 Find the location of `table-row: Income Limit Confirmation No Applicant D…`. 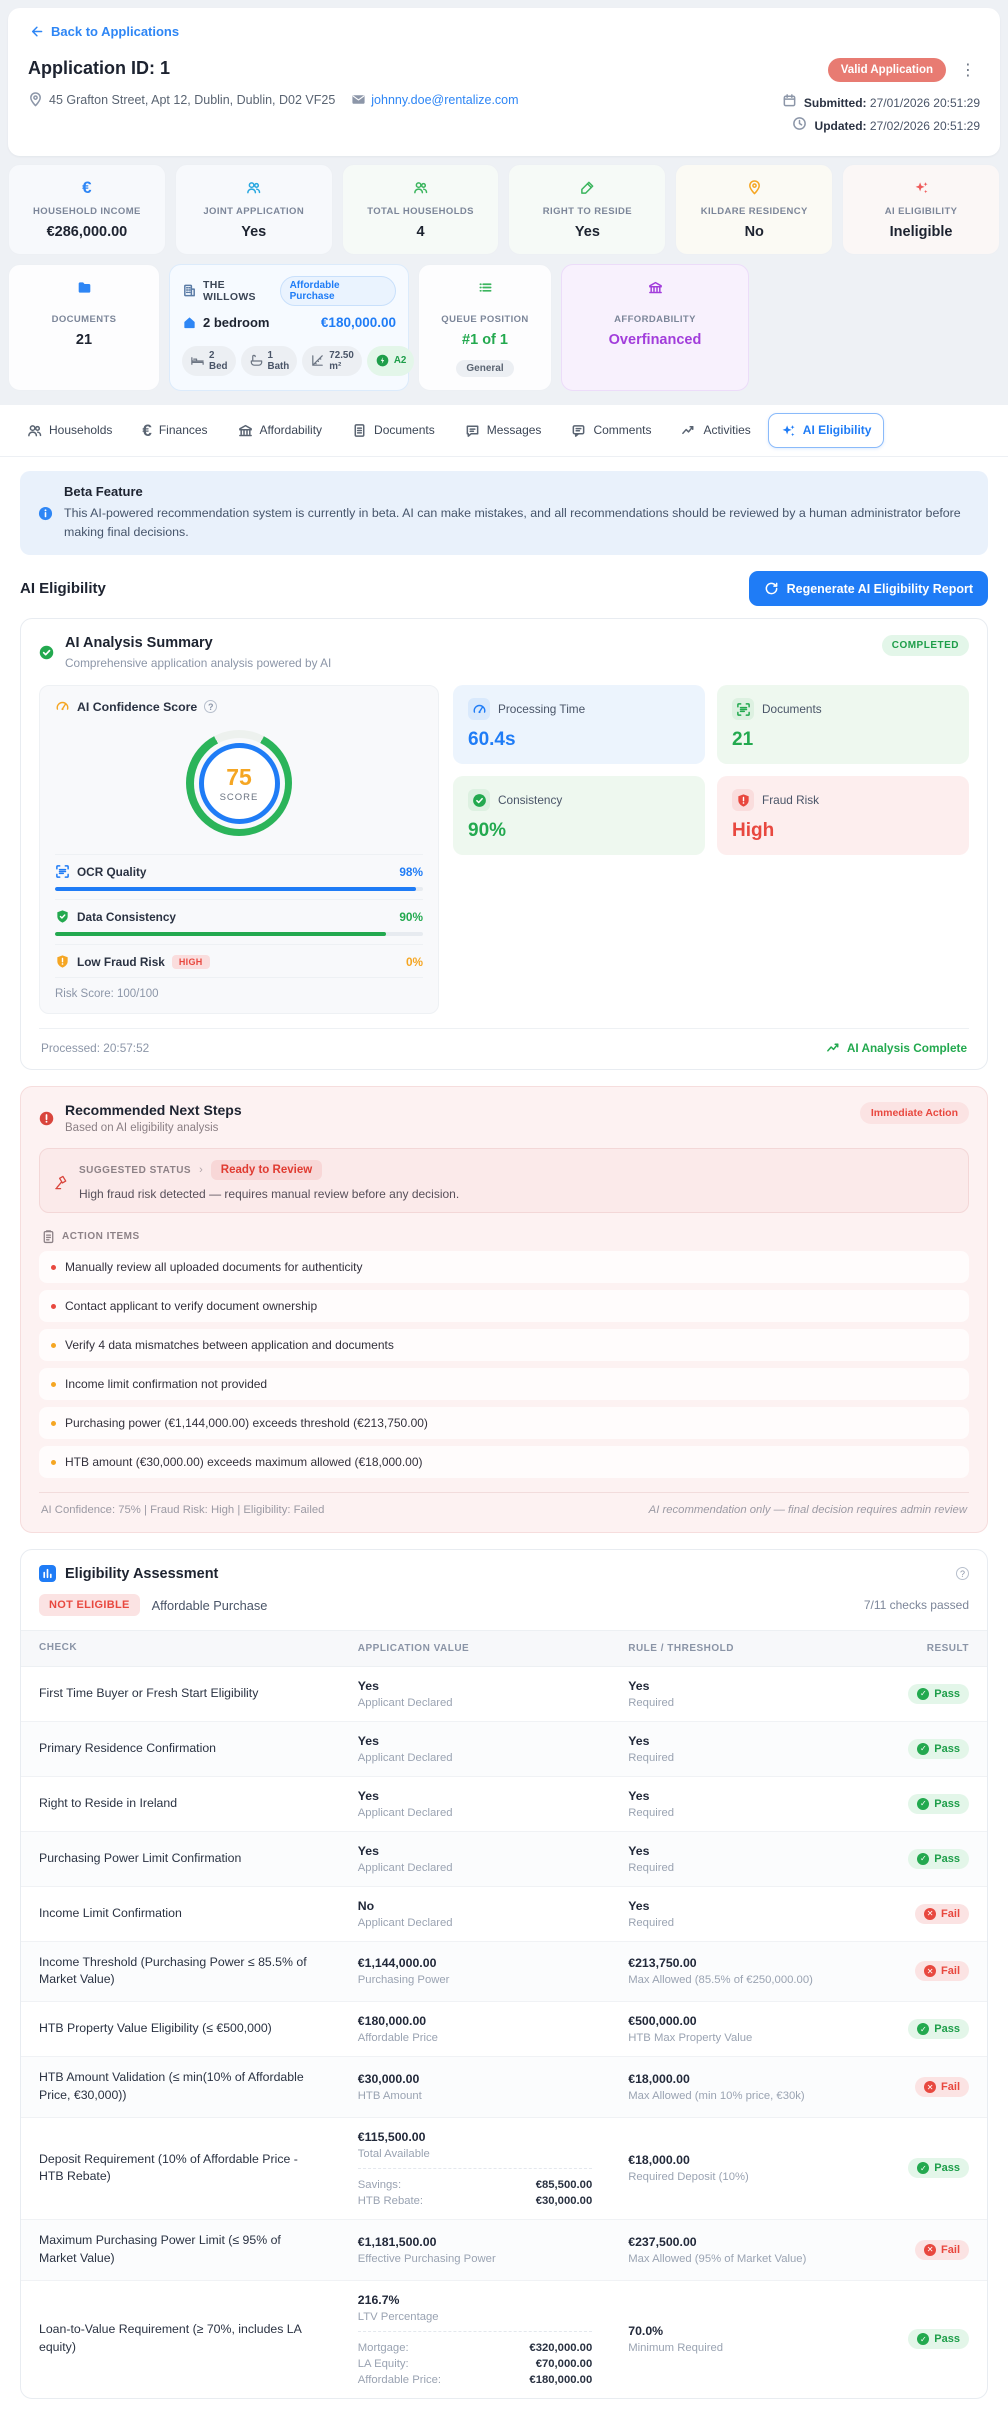

table-row: Income Limit Confirmation No Applicant D… is located at coordinates (504, 1913).